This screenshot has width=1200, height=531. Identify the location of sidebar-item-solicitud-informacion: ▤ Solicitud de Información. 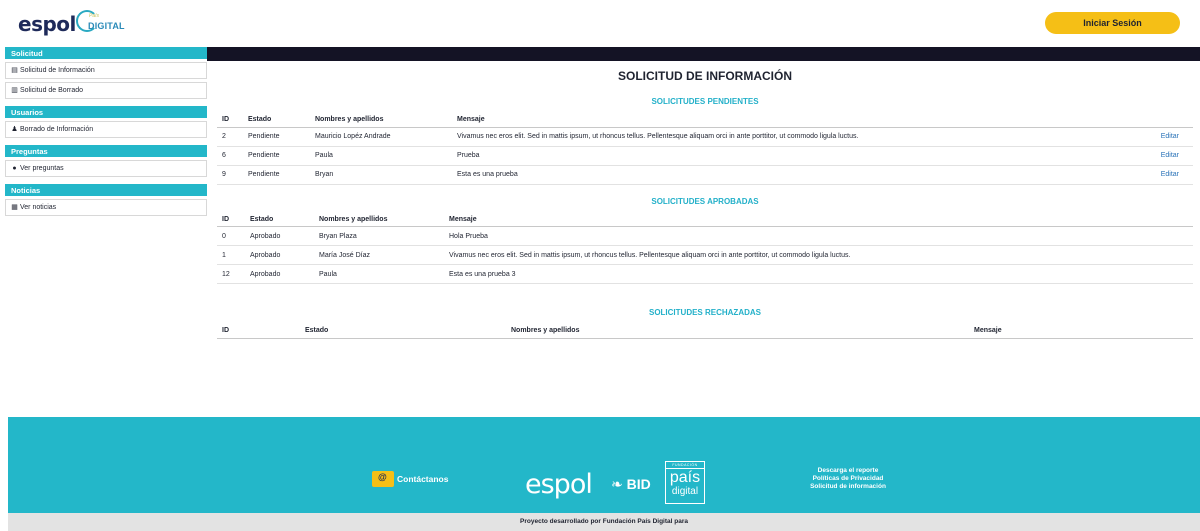
(106, 70).